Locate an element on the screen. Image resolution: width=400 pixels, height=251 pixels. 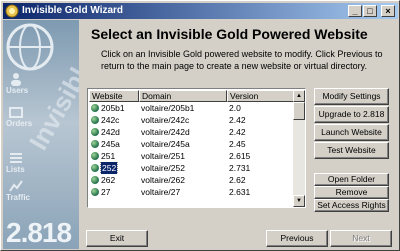
modify-settings-button: Modify Settings is located at coordinates (351, 96).